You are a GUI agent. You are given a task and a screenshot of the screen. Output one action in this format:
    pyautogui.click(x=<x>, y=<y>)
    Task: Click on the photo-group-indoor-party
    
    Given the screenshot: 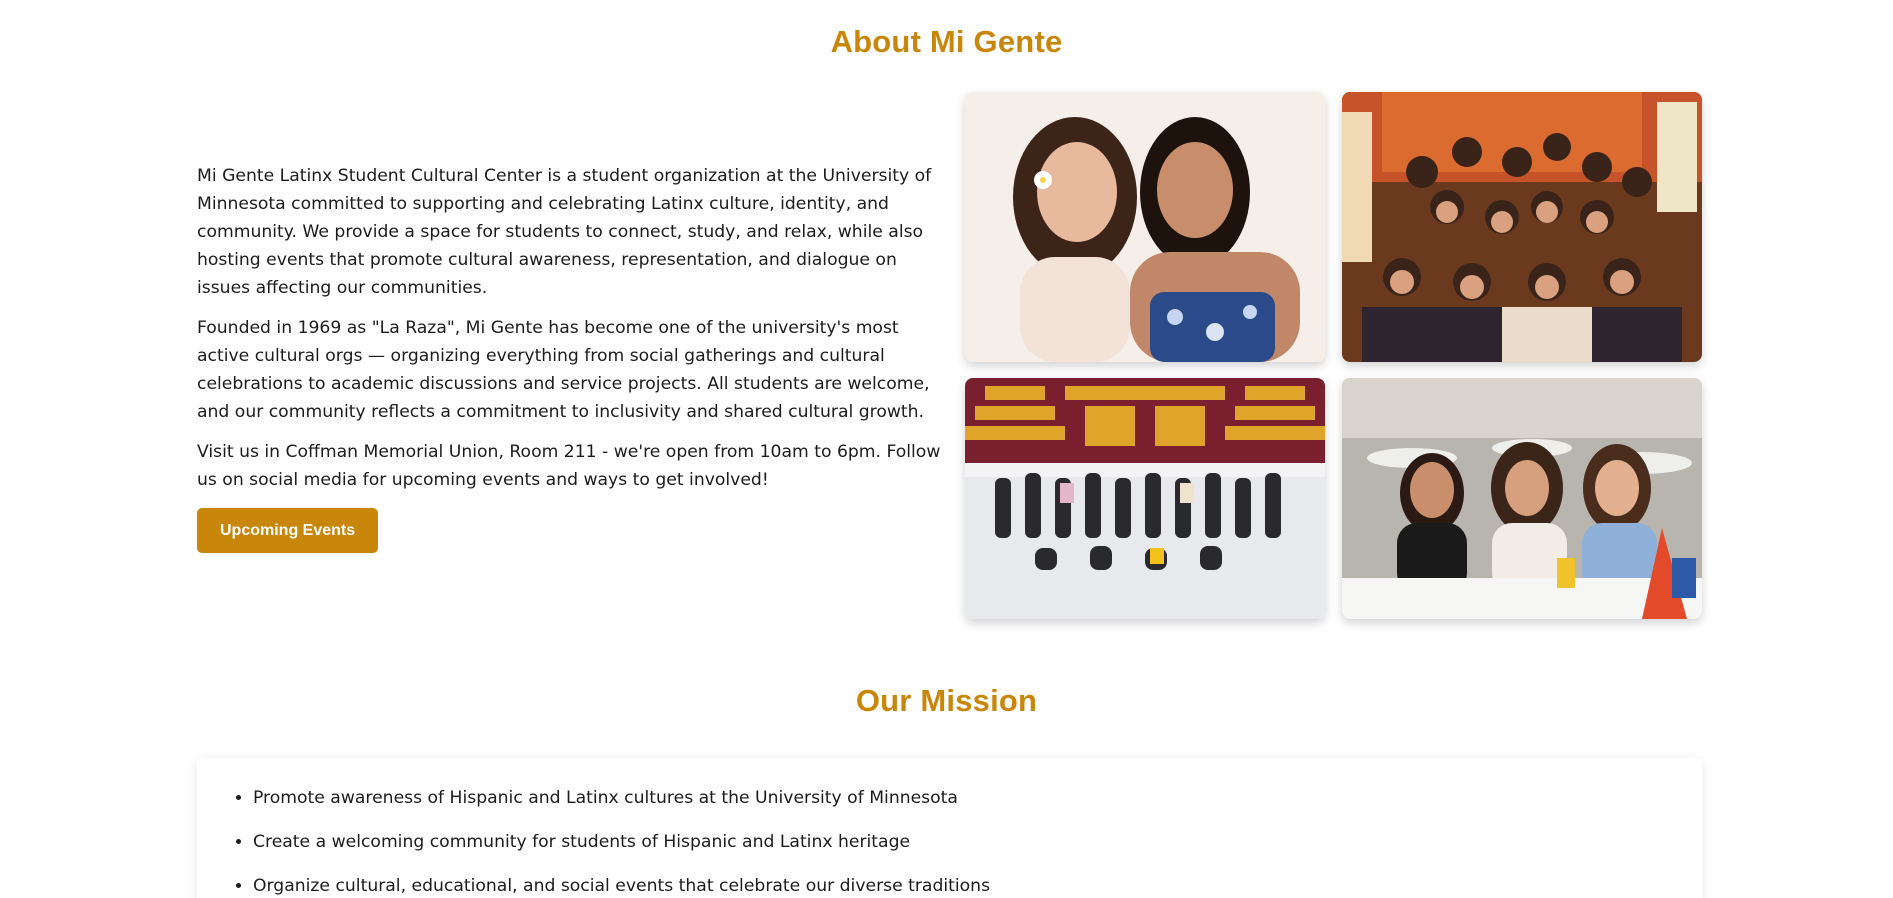 What is the action you would take?
    pyautogui.click(x=1522, y=227)
    